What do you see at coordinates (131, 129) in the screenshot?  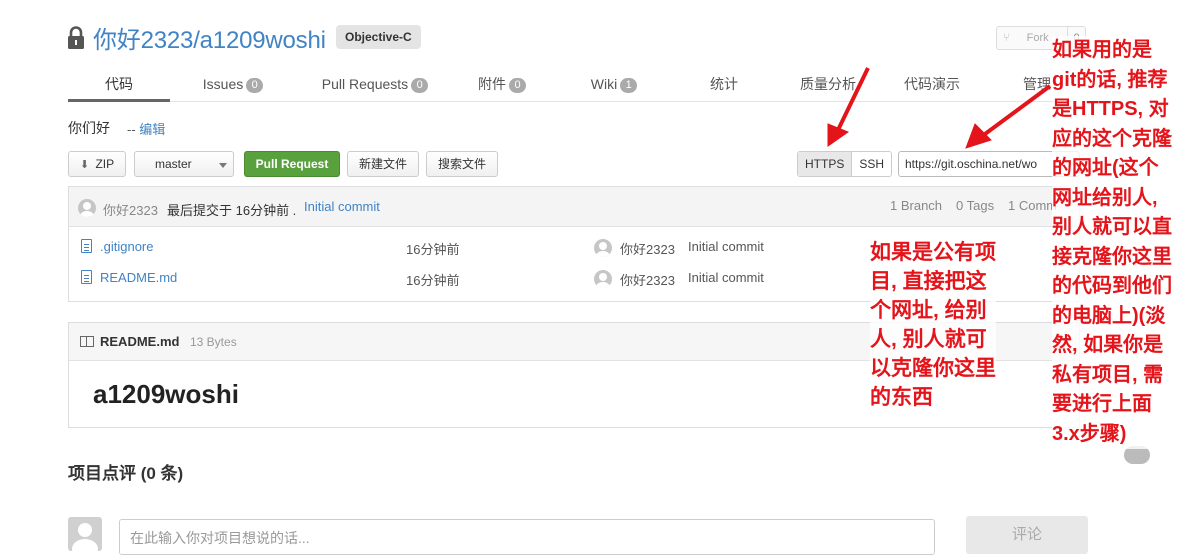 I see `edit-prefix: --` at bounding box center [131, 129].